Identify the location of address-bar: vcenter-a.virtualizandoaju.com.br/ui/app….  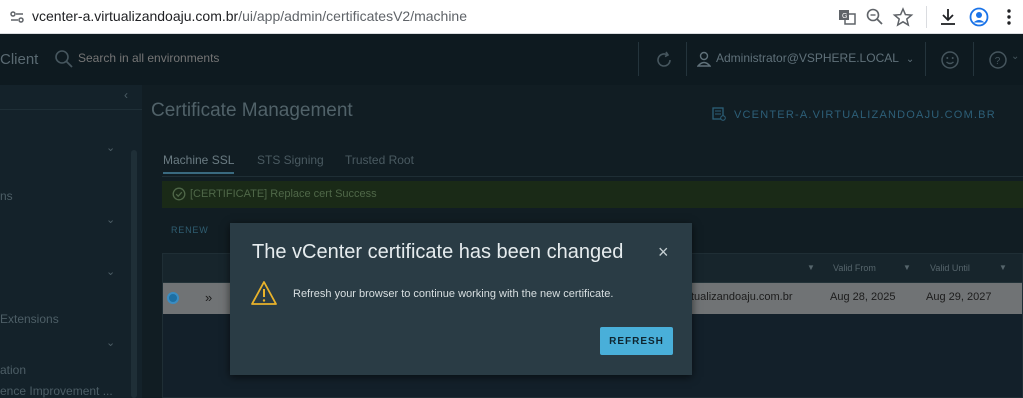
(249, 16).